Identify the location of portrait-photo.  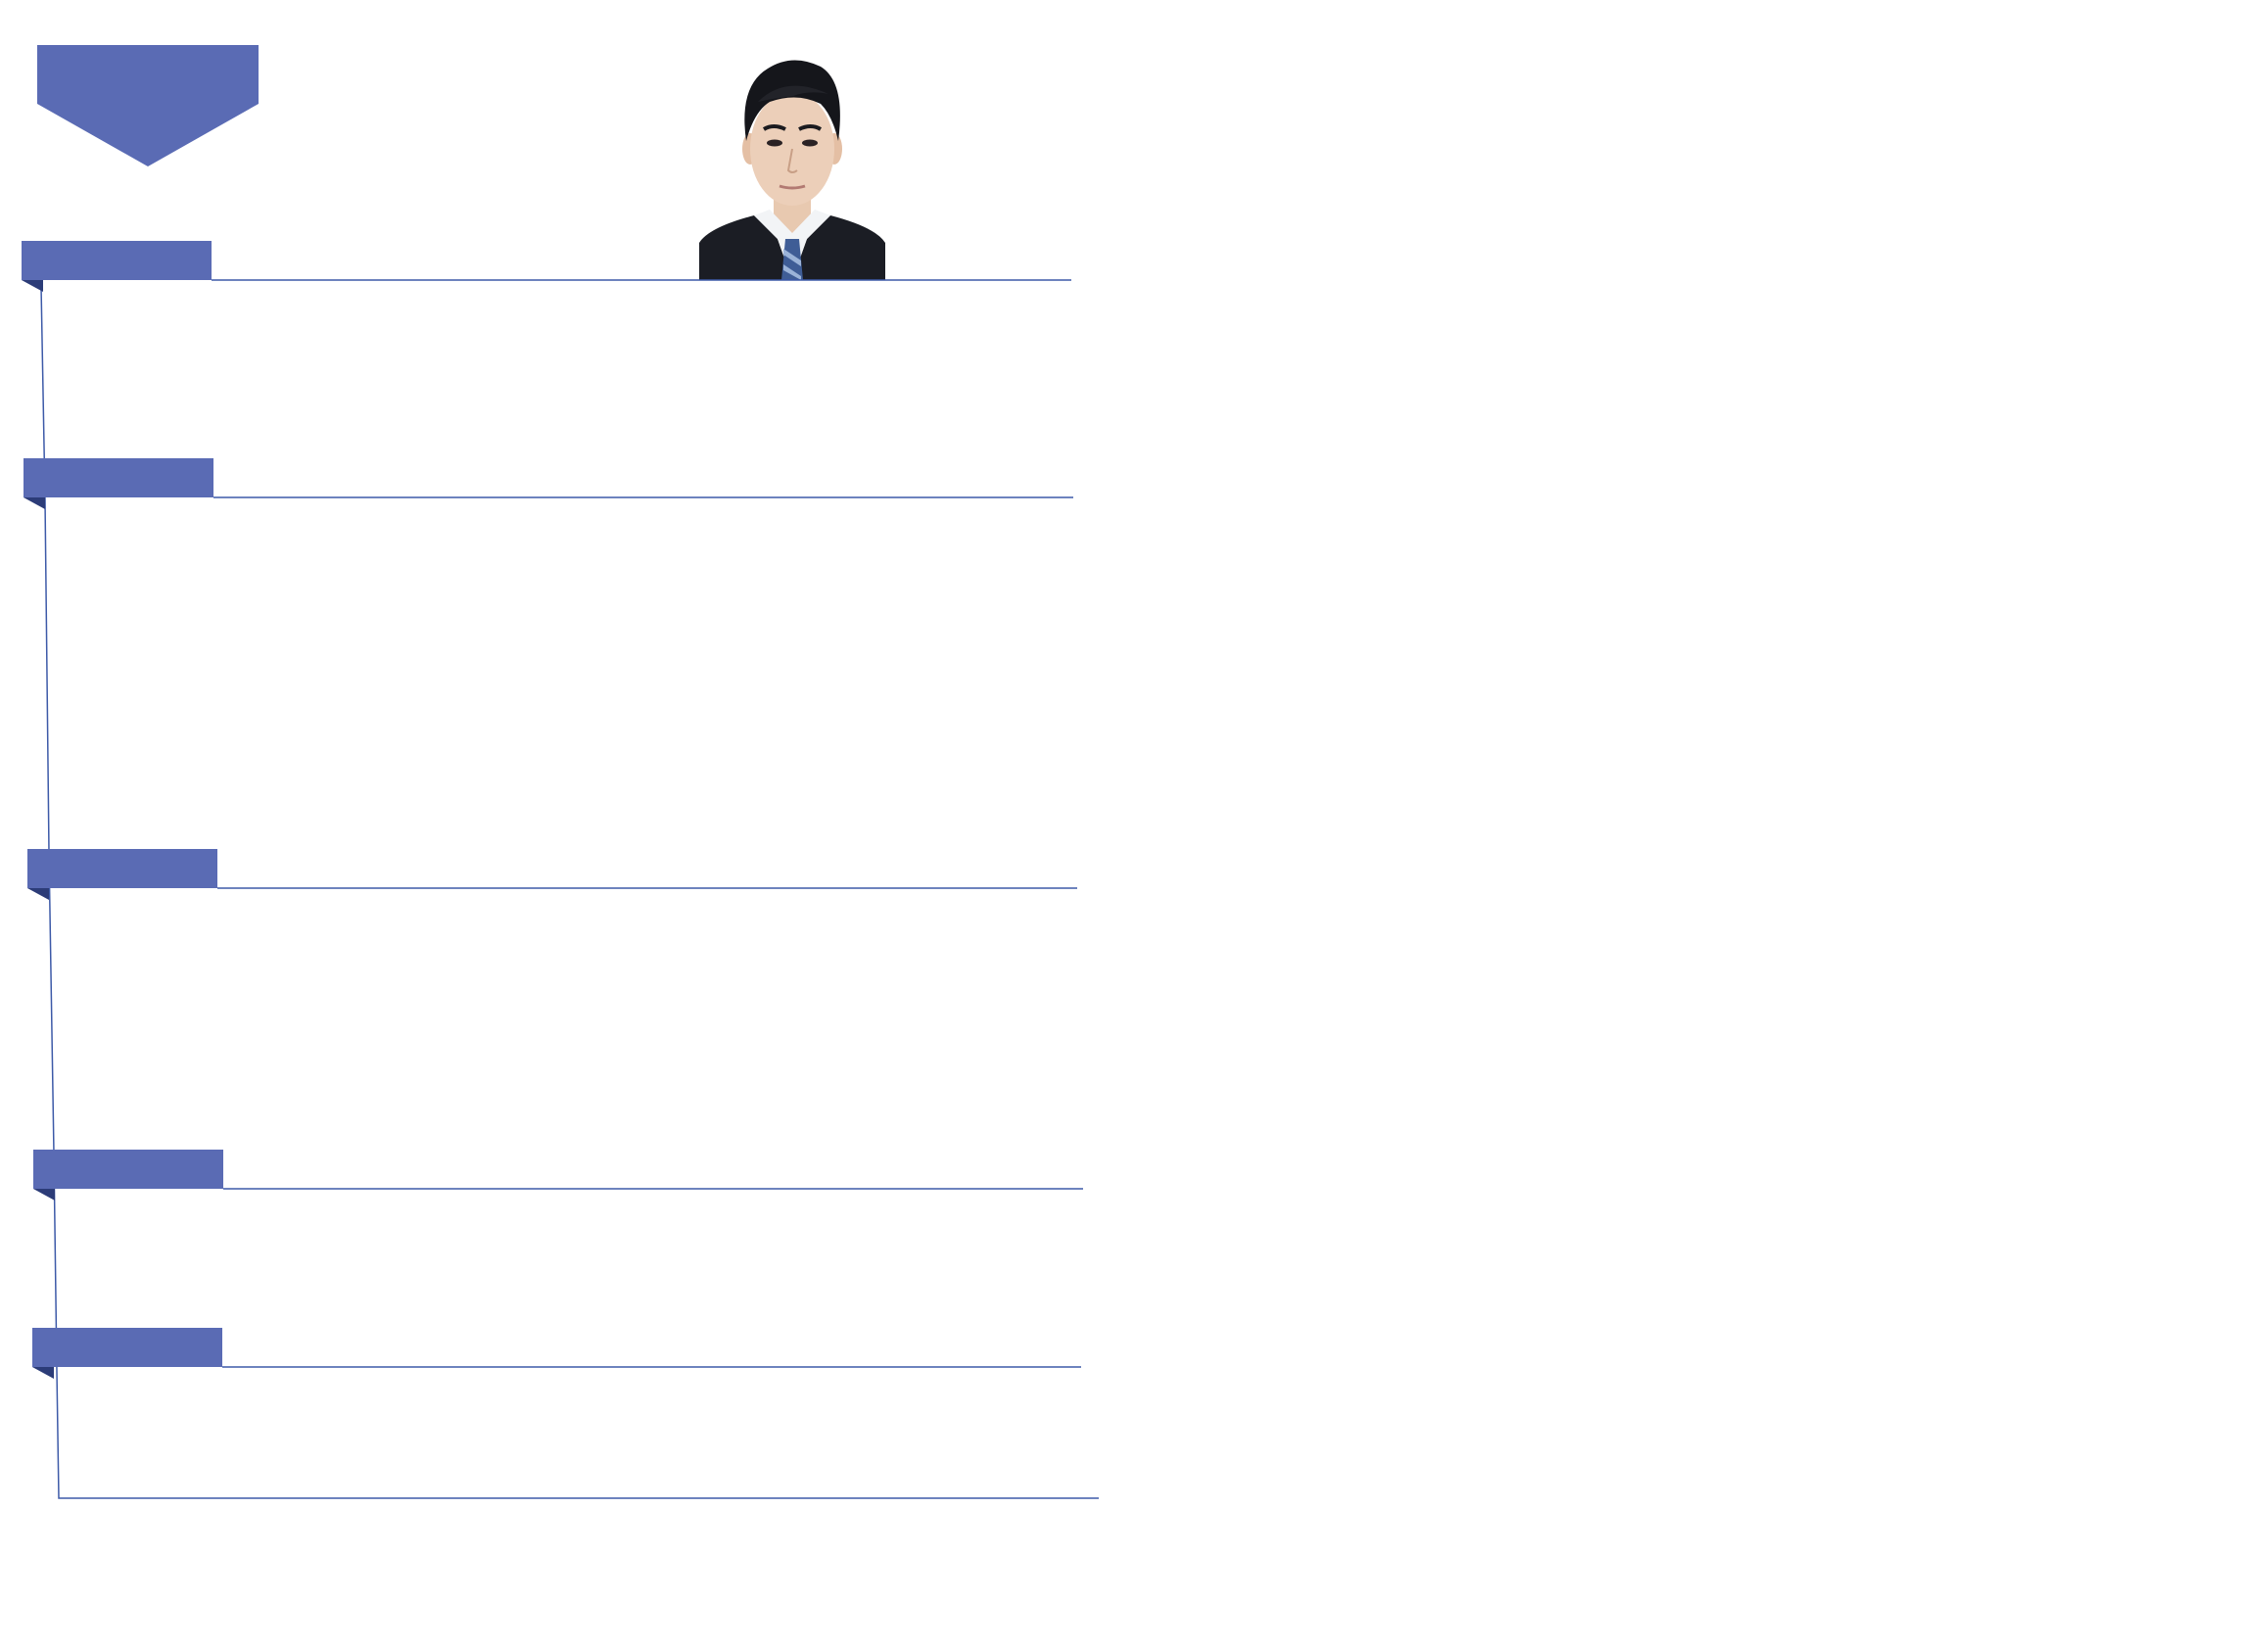
(792, 163).